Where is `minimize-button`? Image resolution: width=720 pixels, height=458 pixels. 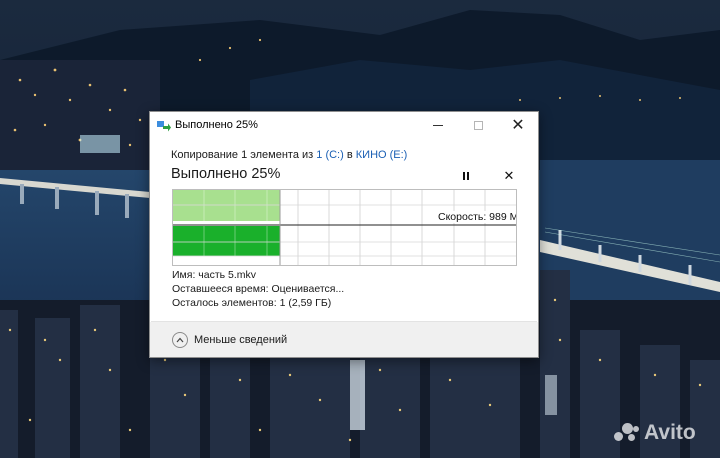
minimize-button is located at coordinates (438, 125).